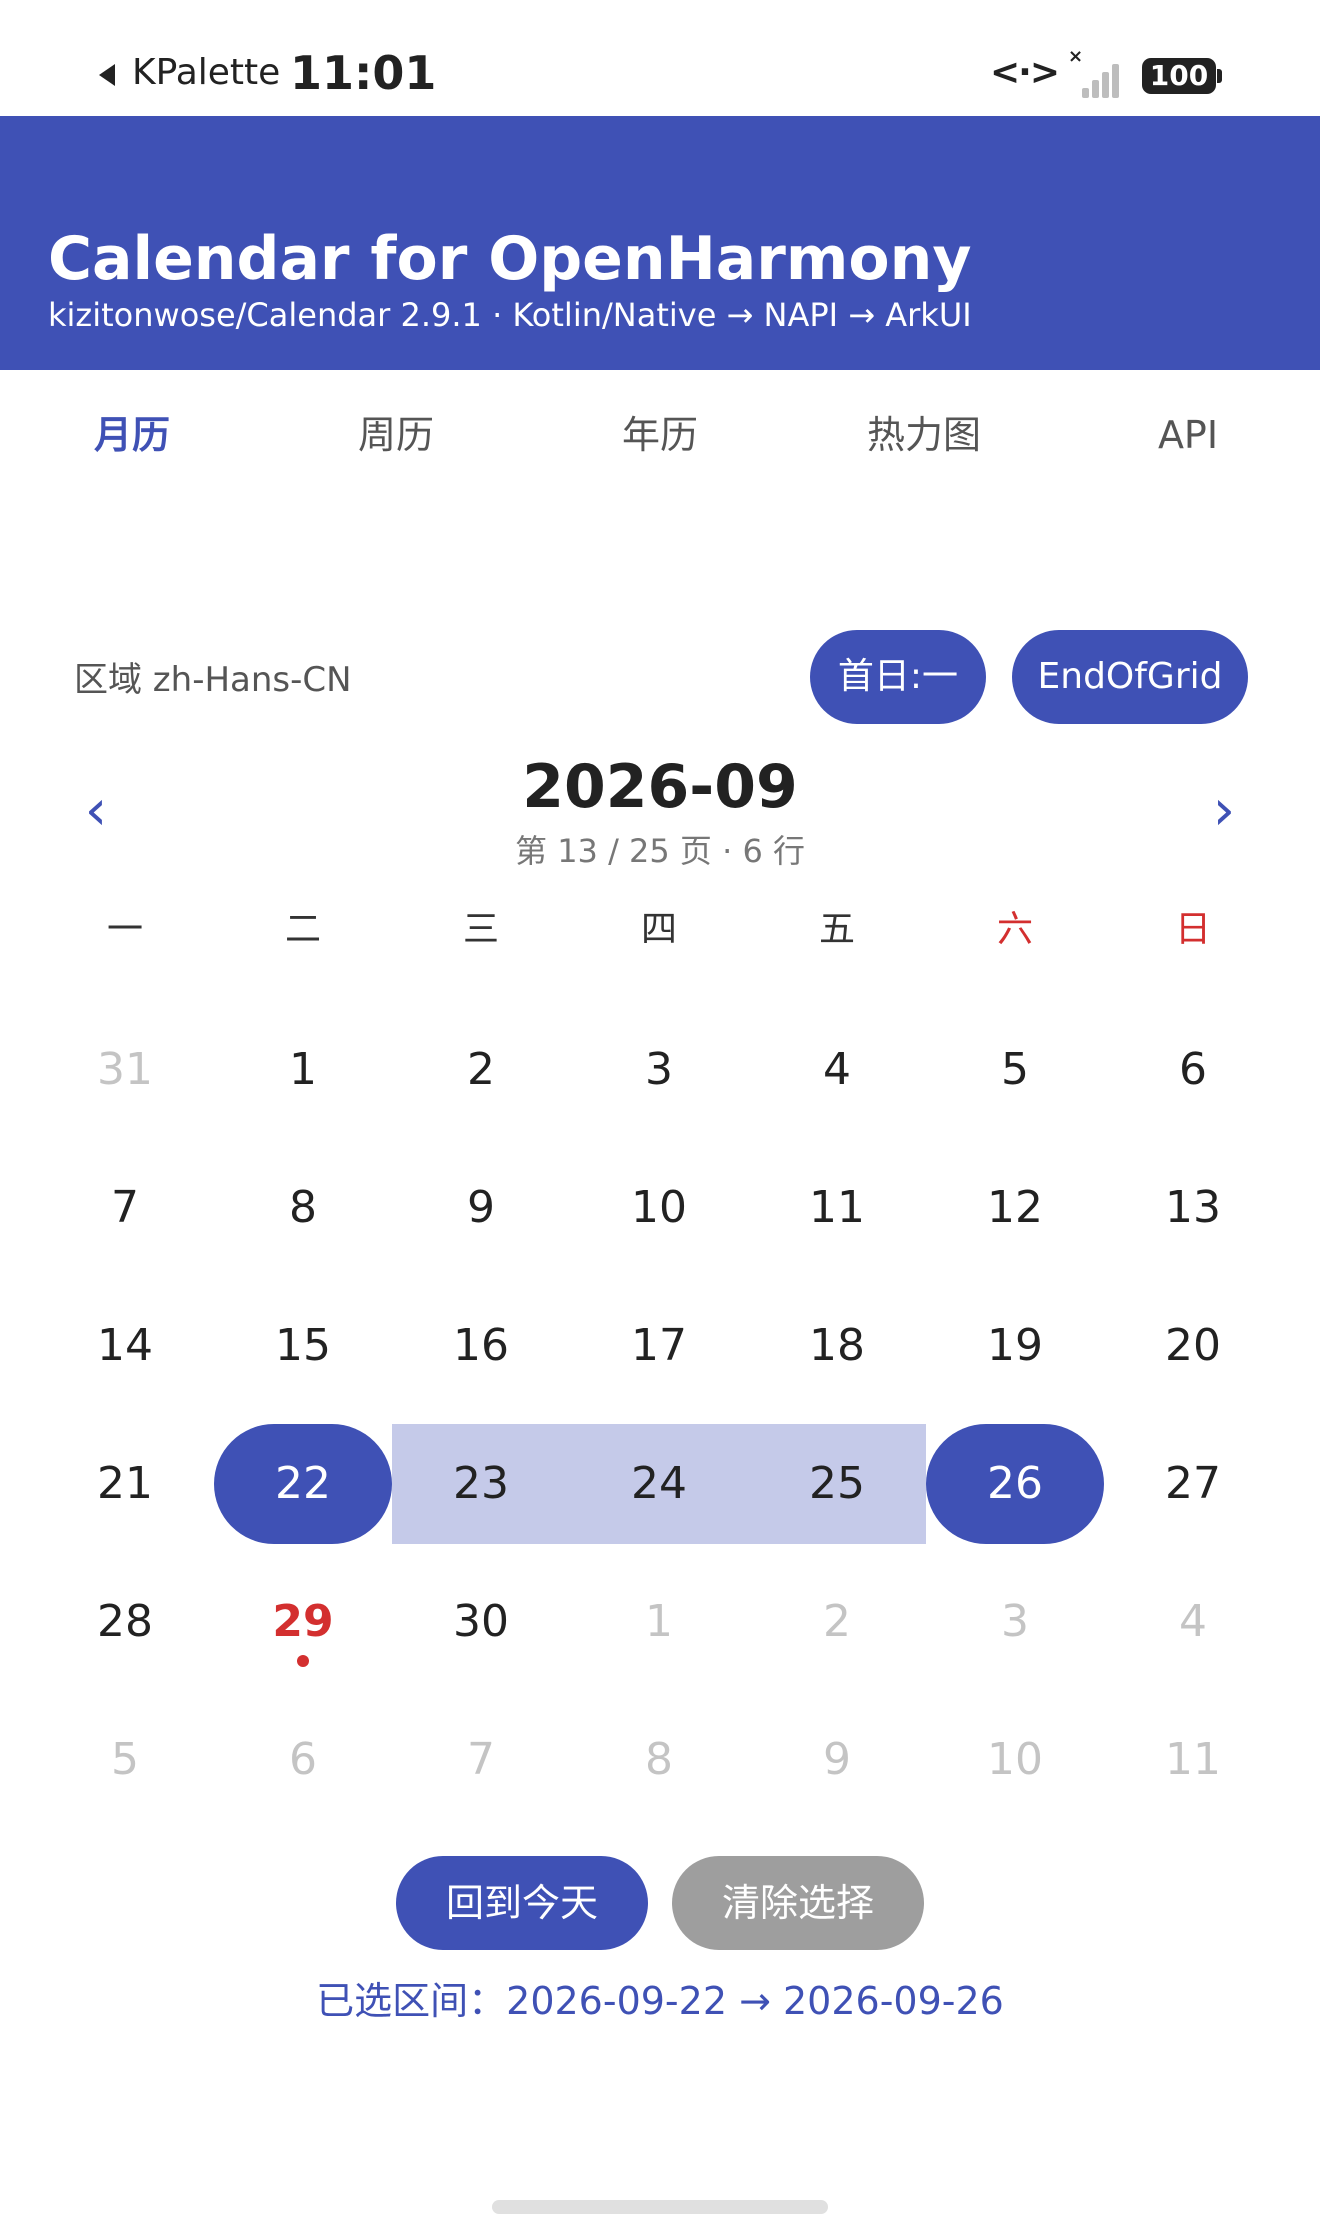 The width and height of the screenshot is (1320, 2232). What do you see at coordinates (303, 1346) in the screenshot?
I see `day-cell: 15` at bounding box center [303, 1346].